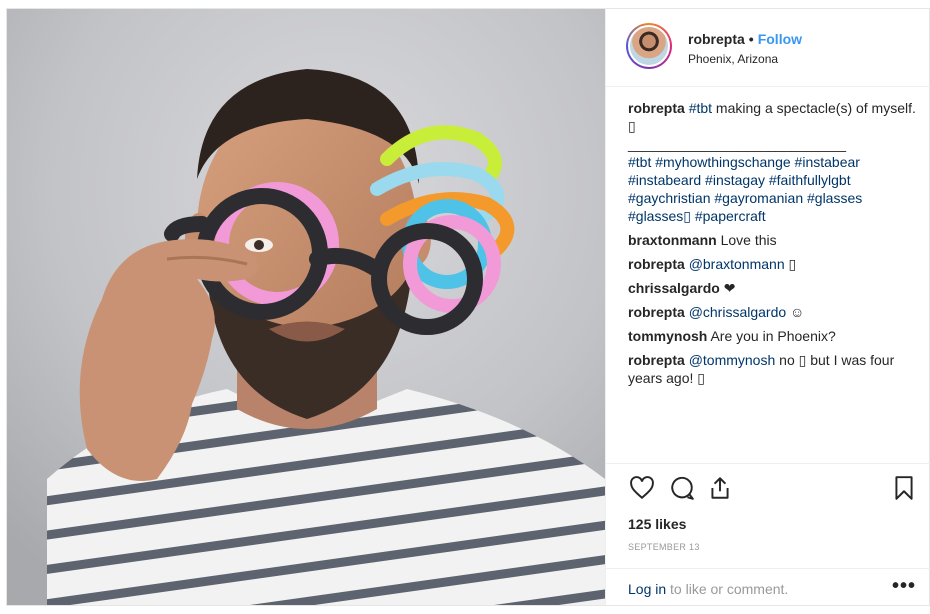  I want to click on comment-item: robrepta @braxtonmann ▯, so click(774, 264).